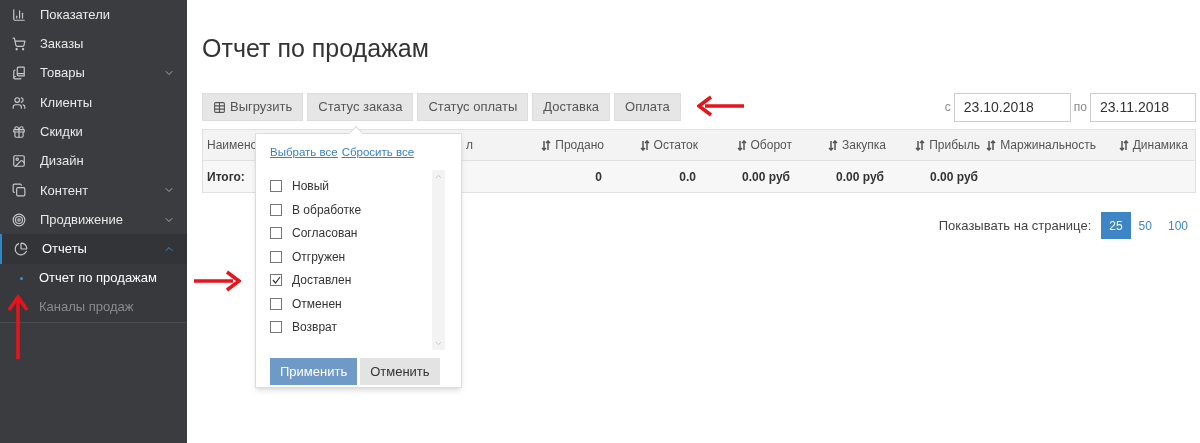 This screenshot has width=1200, height=443. Describe the element at coordinates (93, 161) in the screenshot. I see `sidebar-item: Дизайн` at that location.